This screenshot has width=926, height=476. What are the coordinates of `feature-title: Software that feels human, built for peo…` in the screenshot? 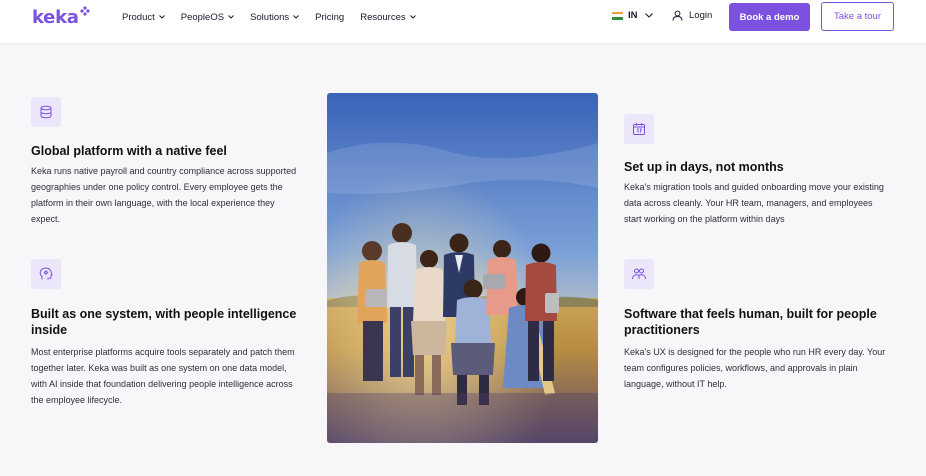 It's located at (750, 322).